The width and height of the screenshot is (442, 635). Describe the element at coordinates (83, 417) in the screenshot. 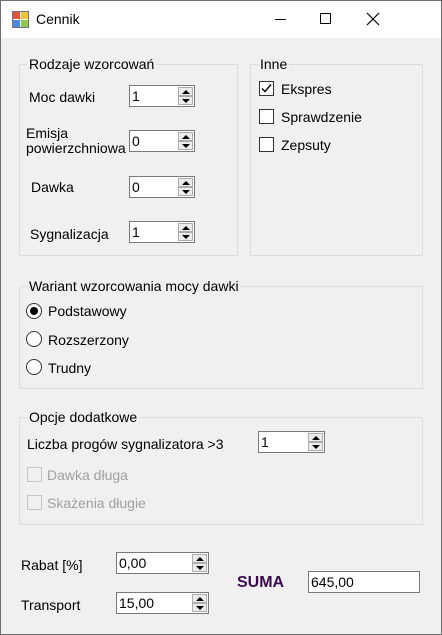

I see `extra-options-title: Opcje dodatkowe` at that location.